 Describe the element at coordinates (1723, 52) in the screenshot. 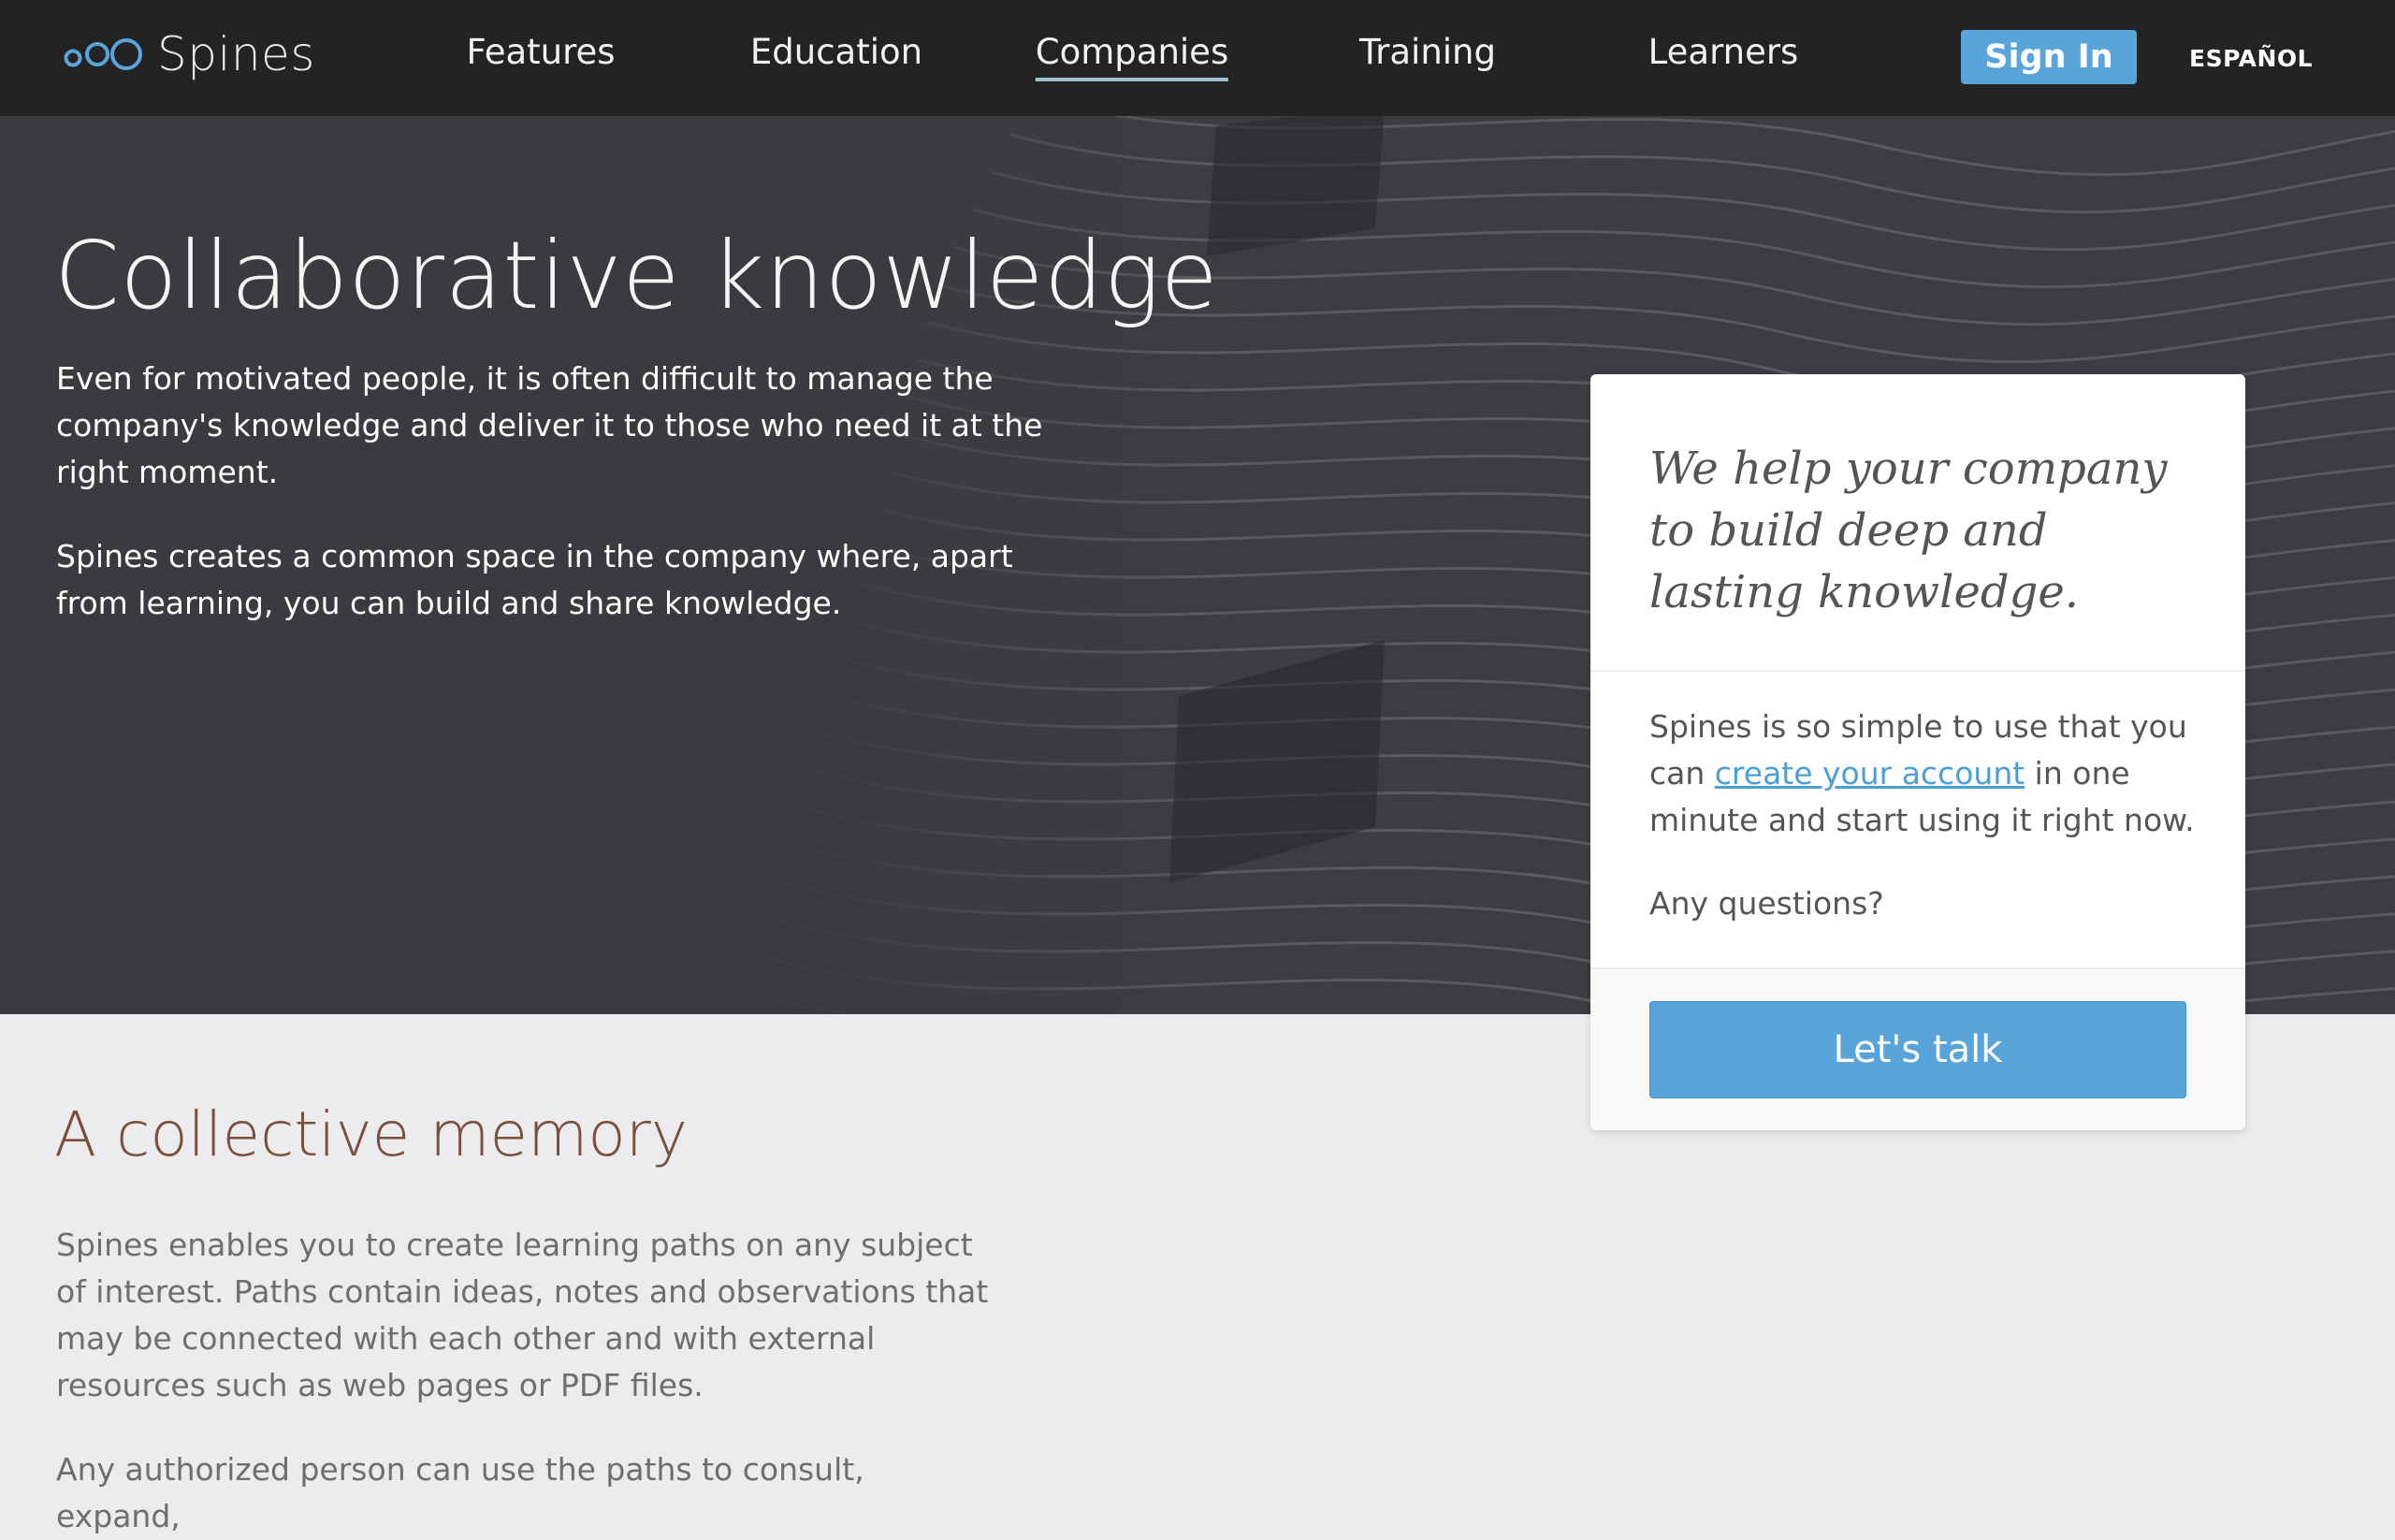

I see `nav-item-learners: Learners` at that location.